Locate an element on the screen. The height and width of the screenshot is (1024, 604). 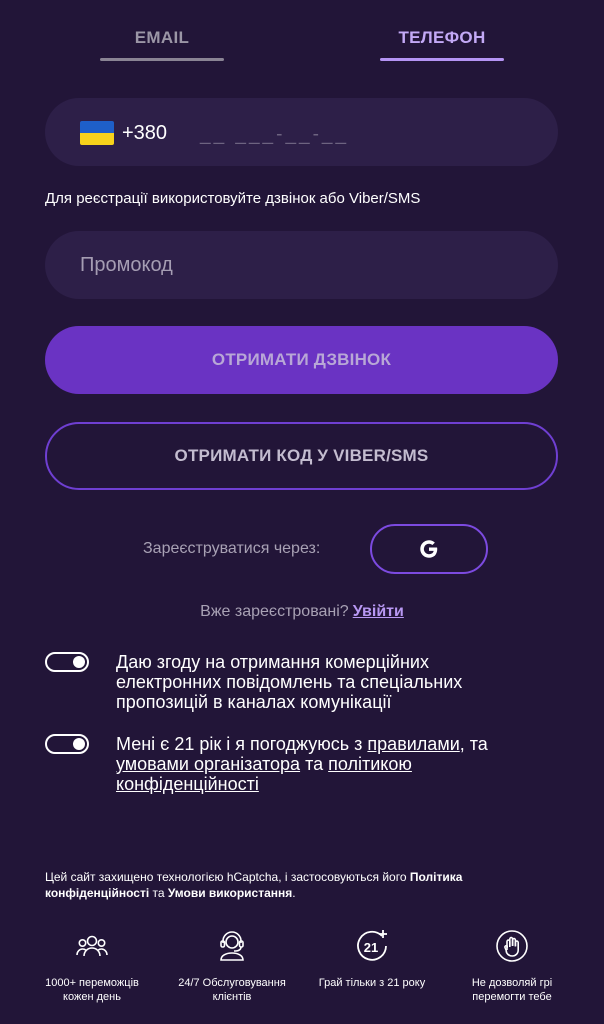
feature-label-line: Не дозволяй грі is located at coordinates (512, 983).